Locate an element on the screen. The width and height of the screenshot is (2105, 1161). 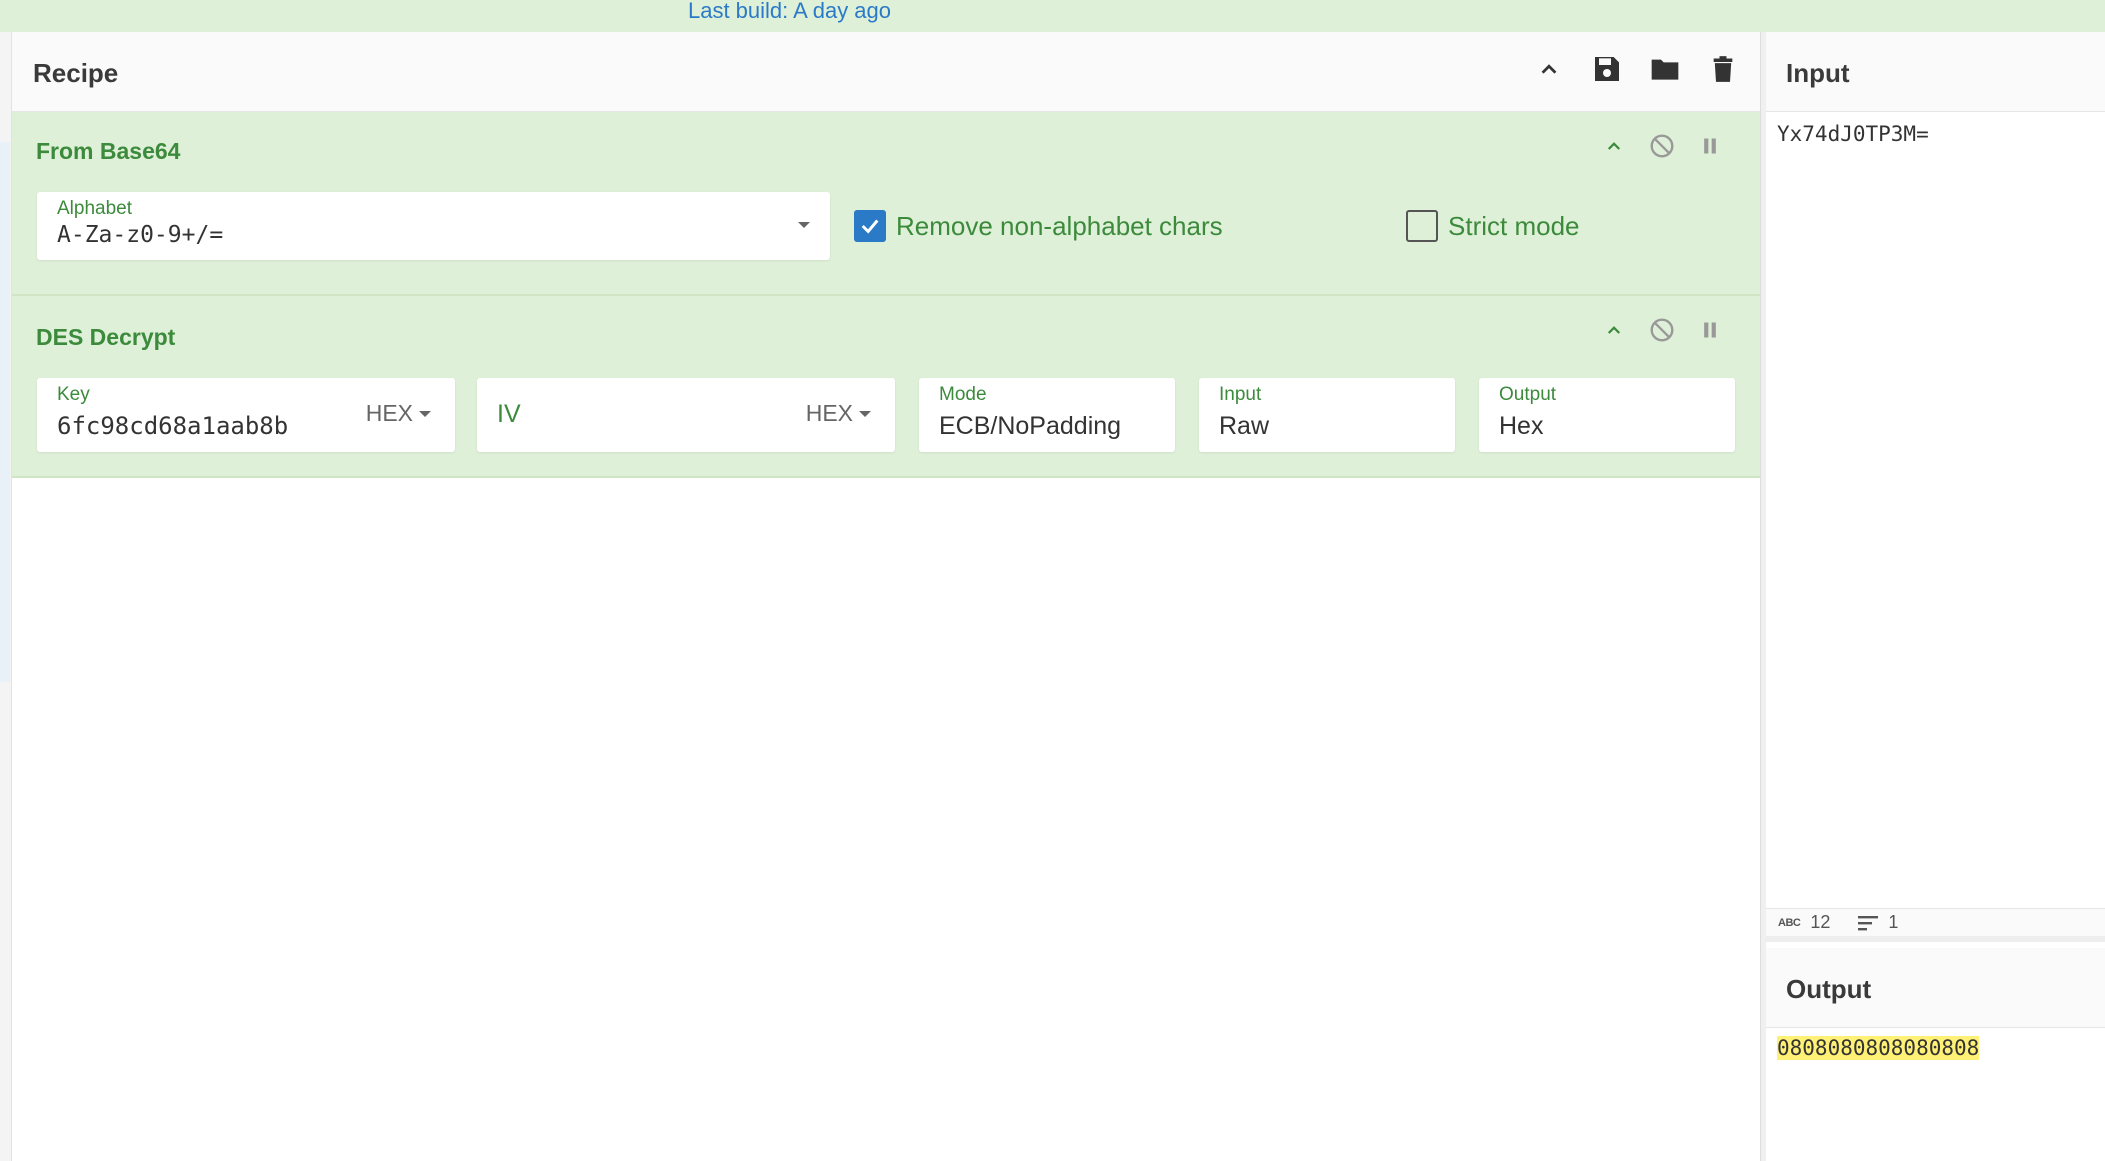
chevron-down-icon is located at coordinates (804, 225).